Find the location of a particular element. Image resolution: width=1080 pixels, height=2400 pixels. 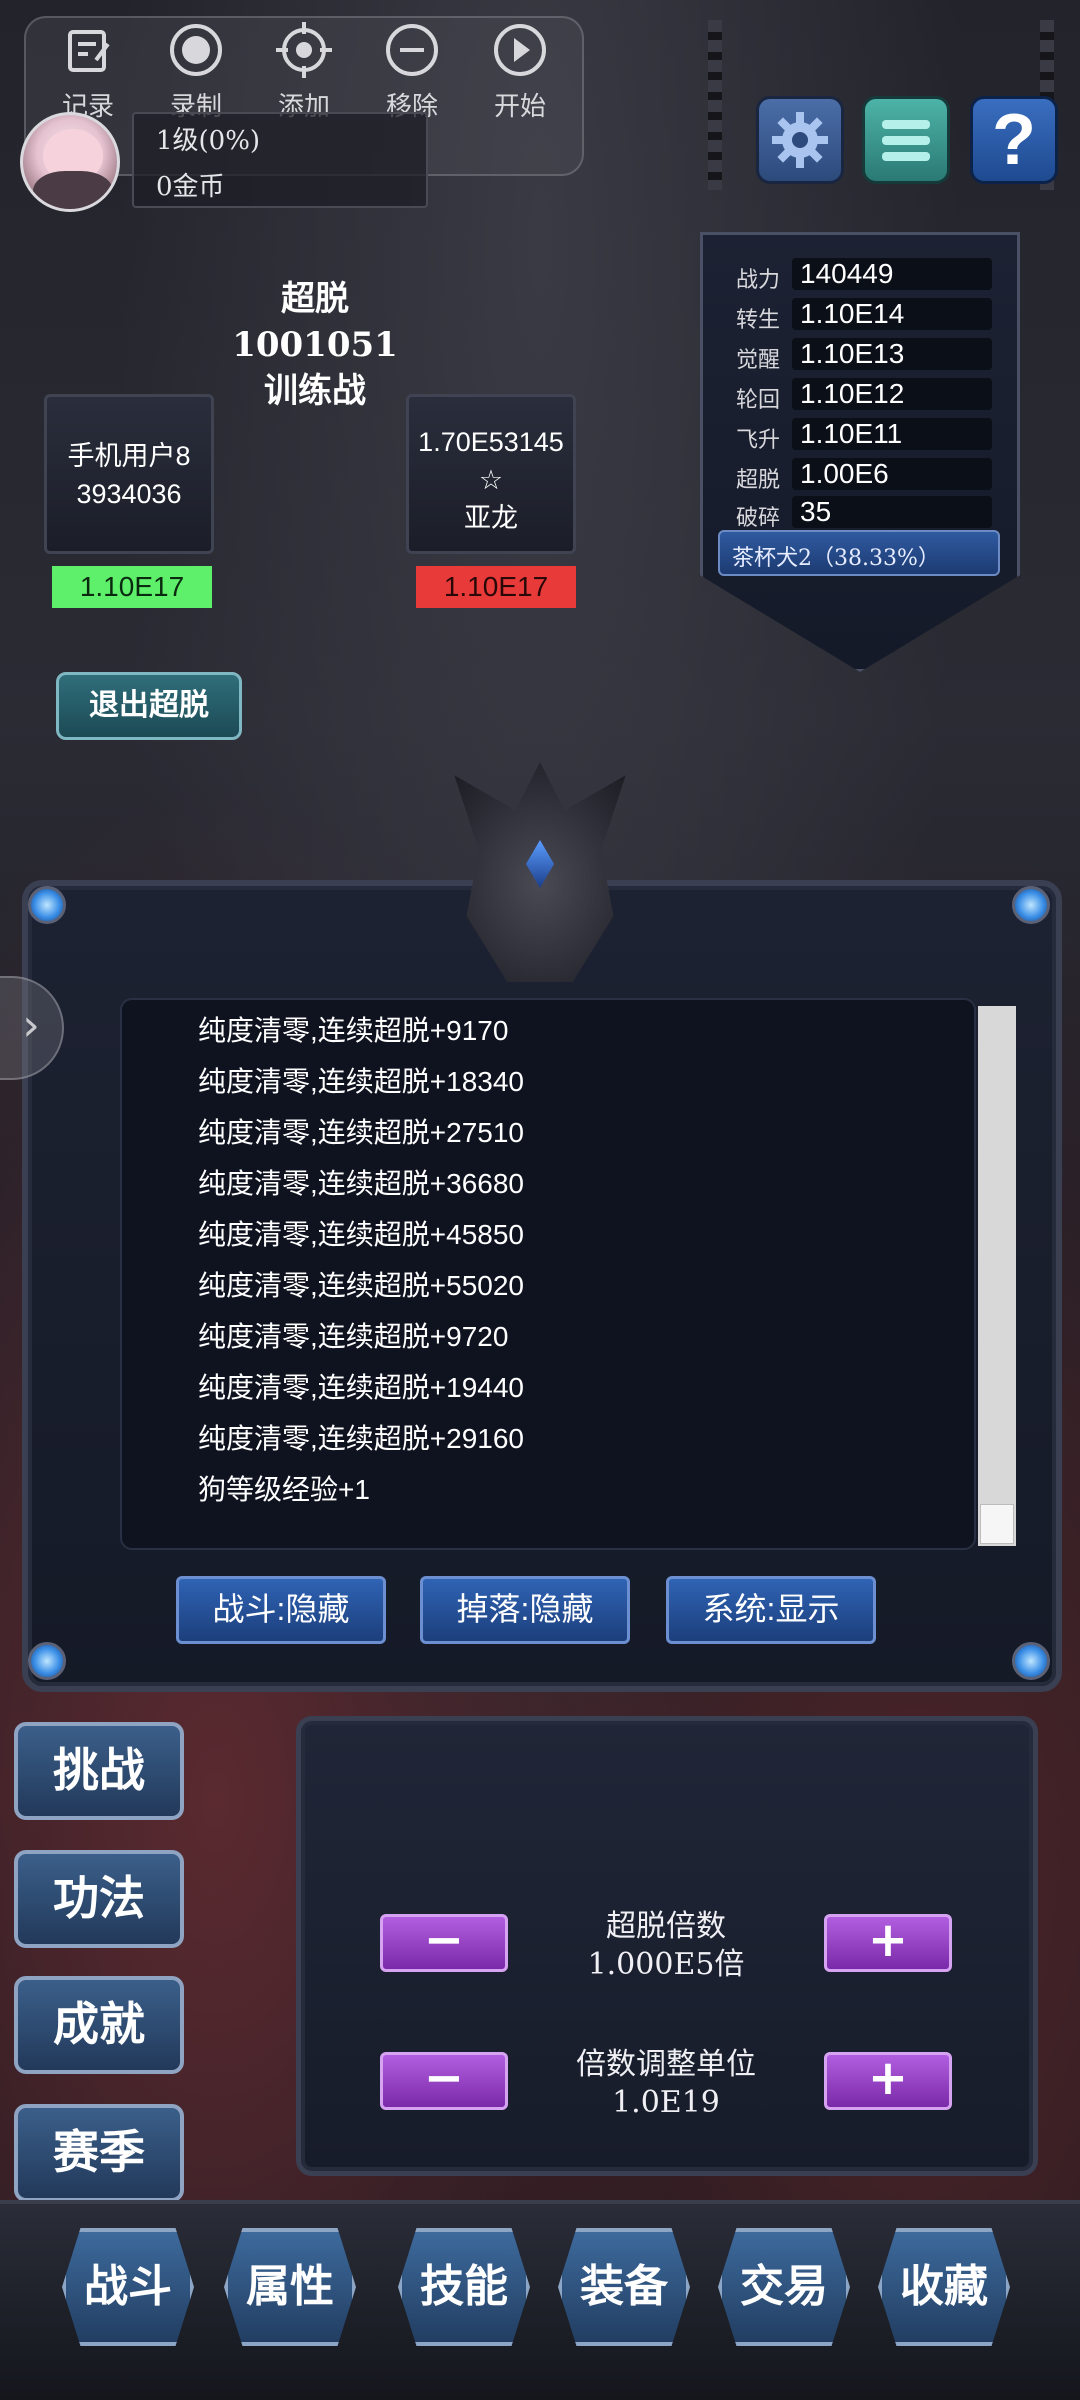

unit-increase-button: + is located at coordinates (888, 2081).